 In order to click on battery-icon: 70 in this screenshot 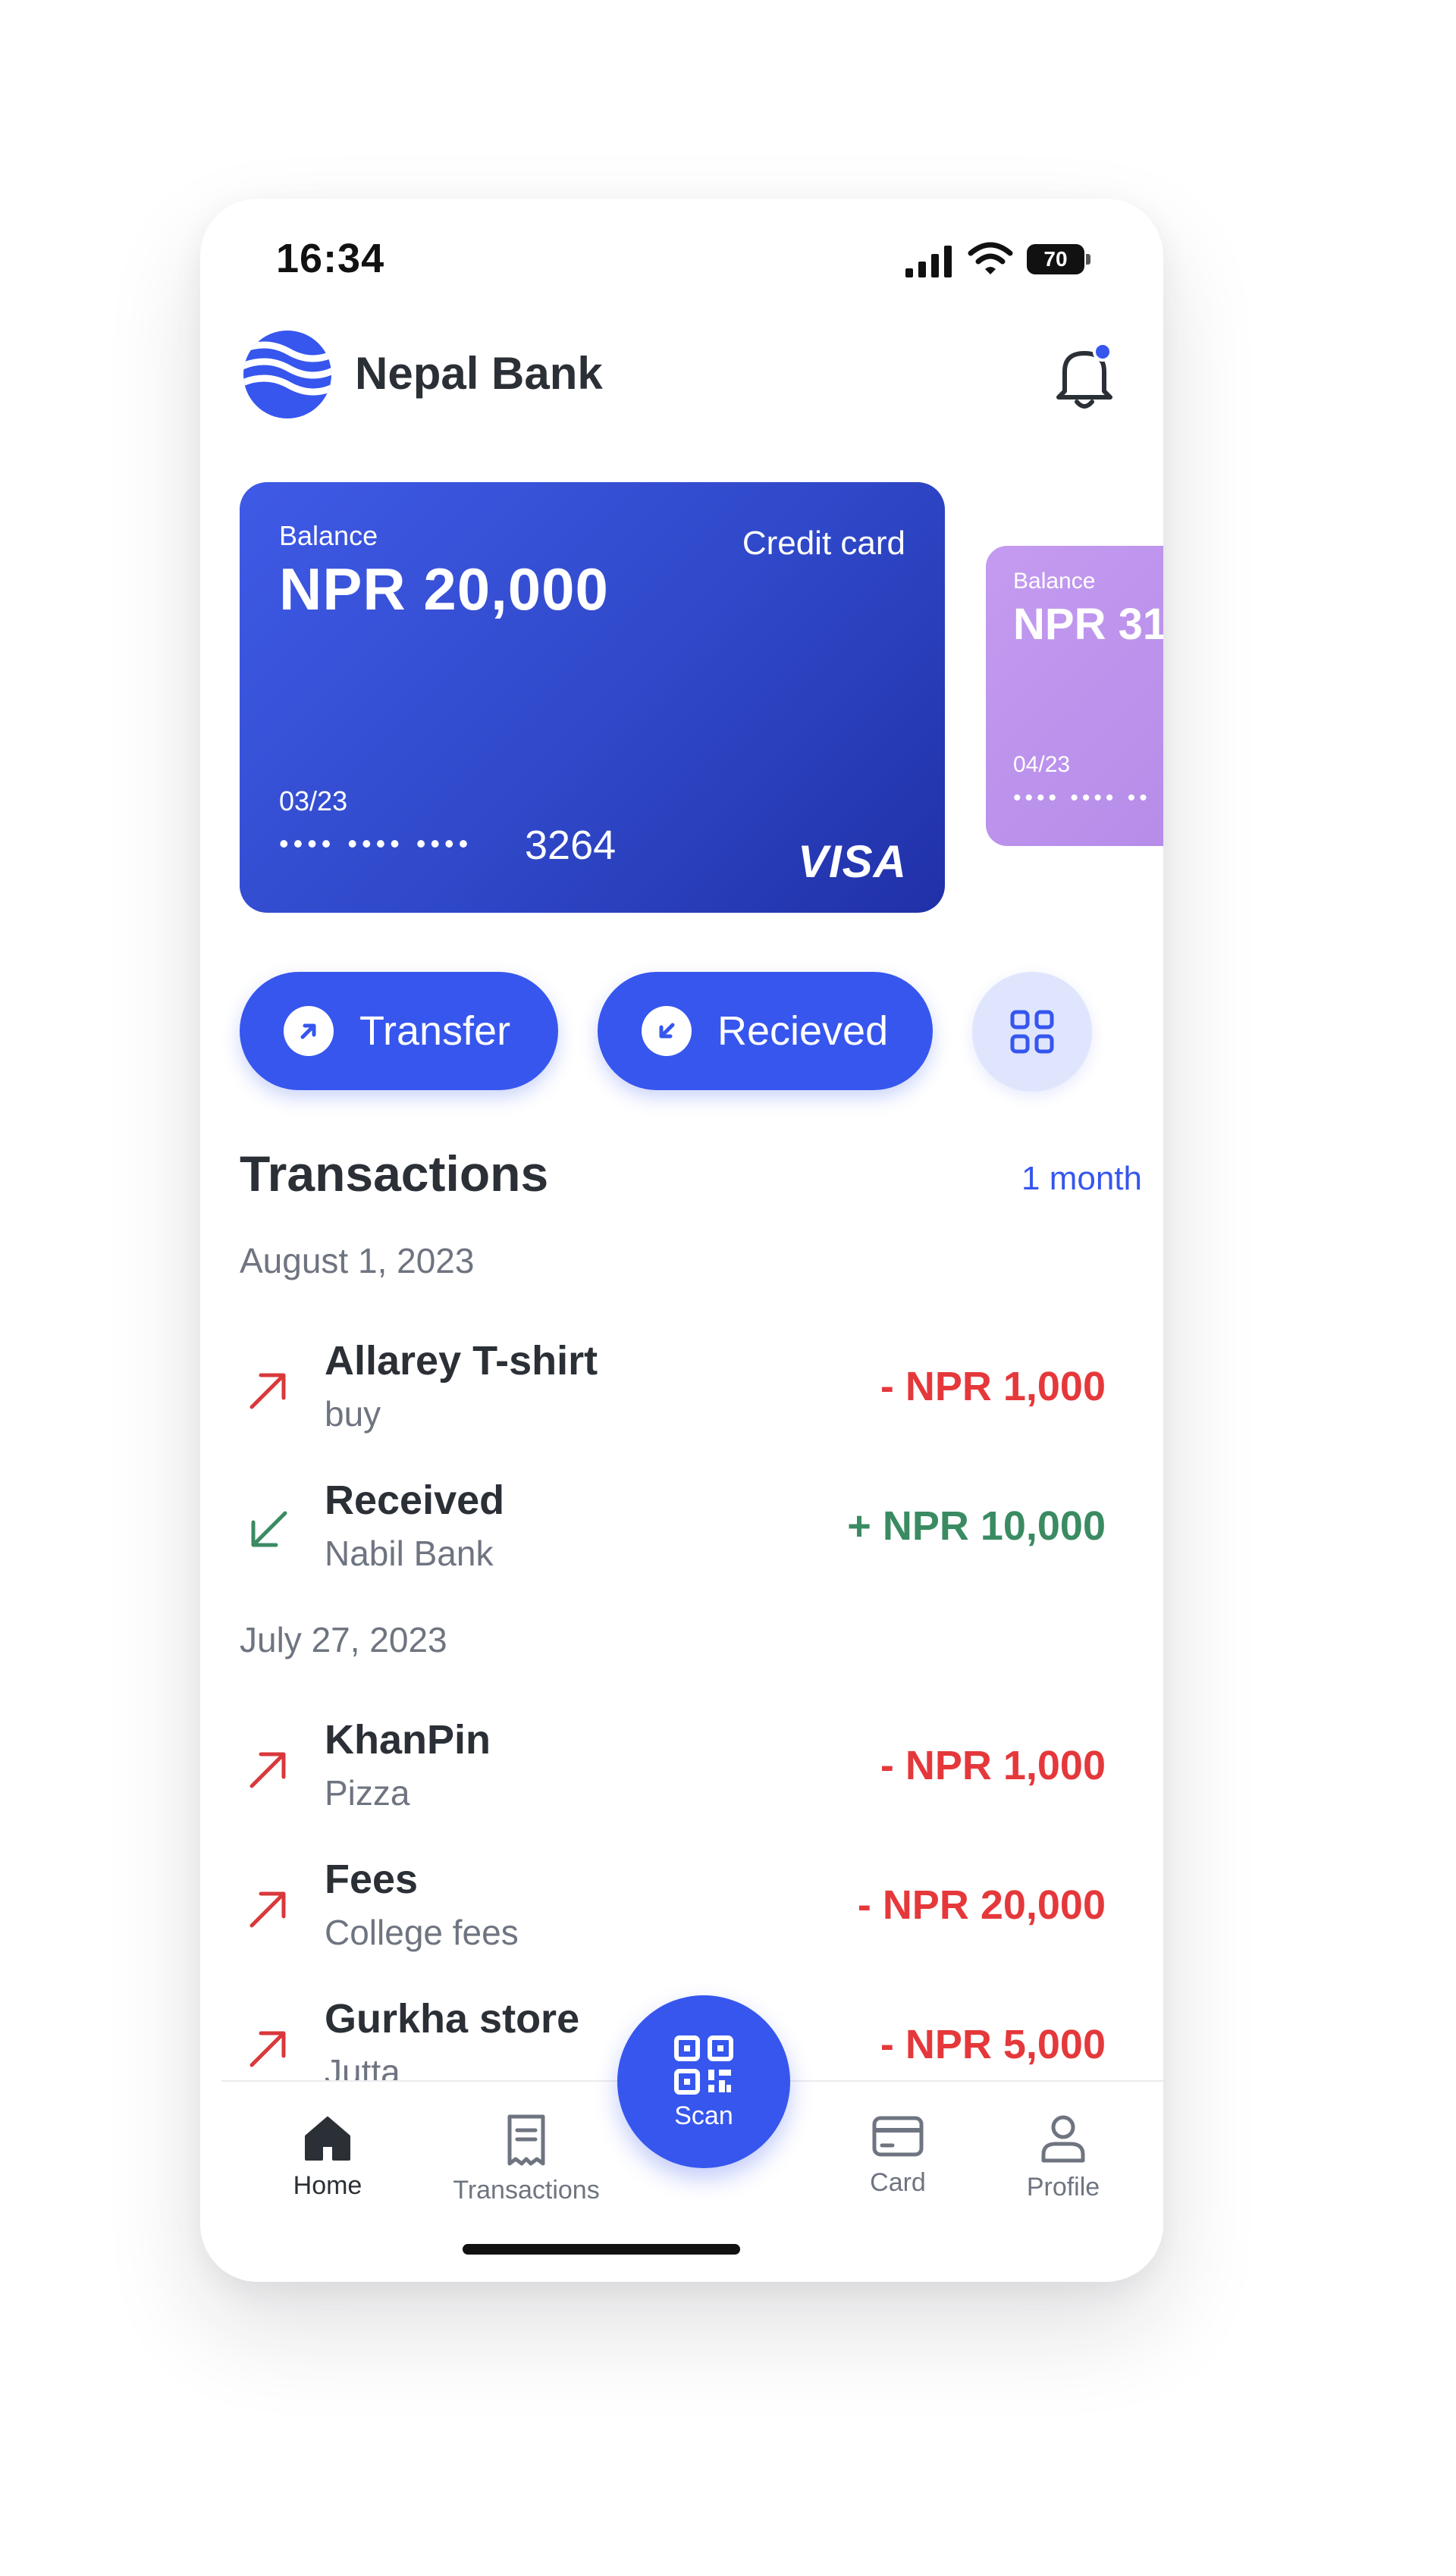, I will do `click(1058, 259)`.